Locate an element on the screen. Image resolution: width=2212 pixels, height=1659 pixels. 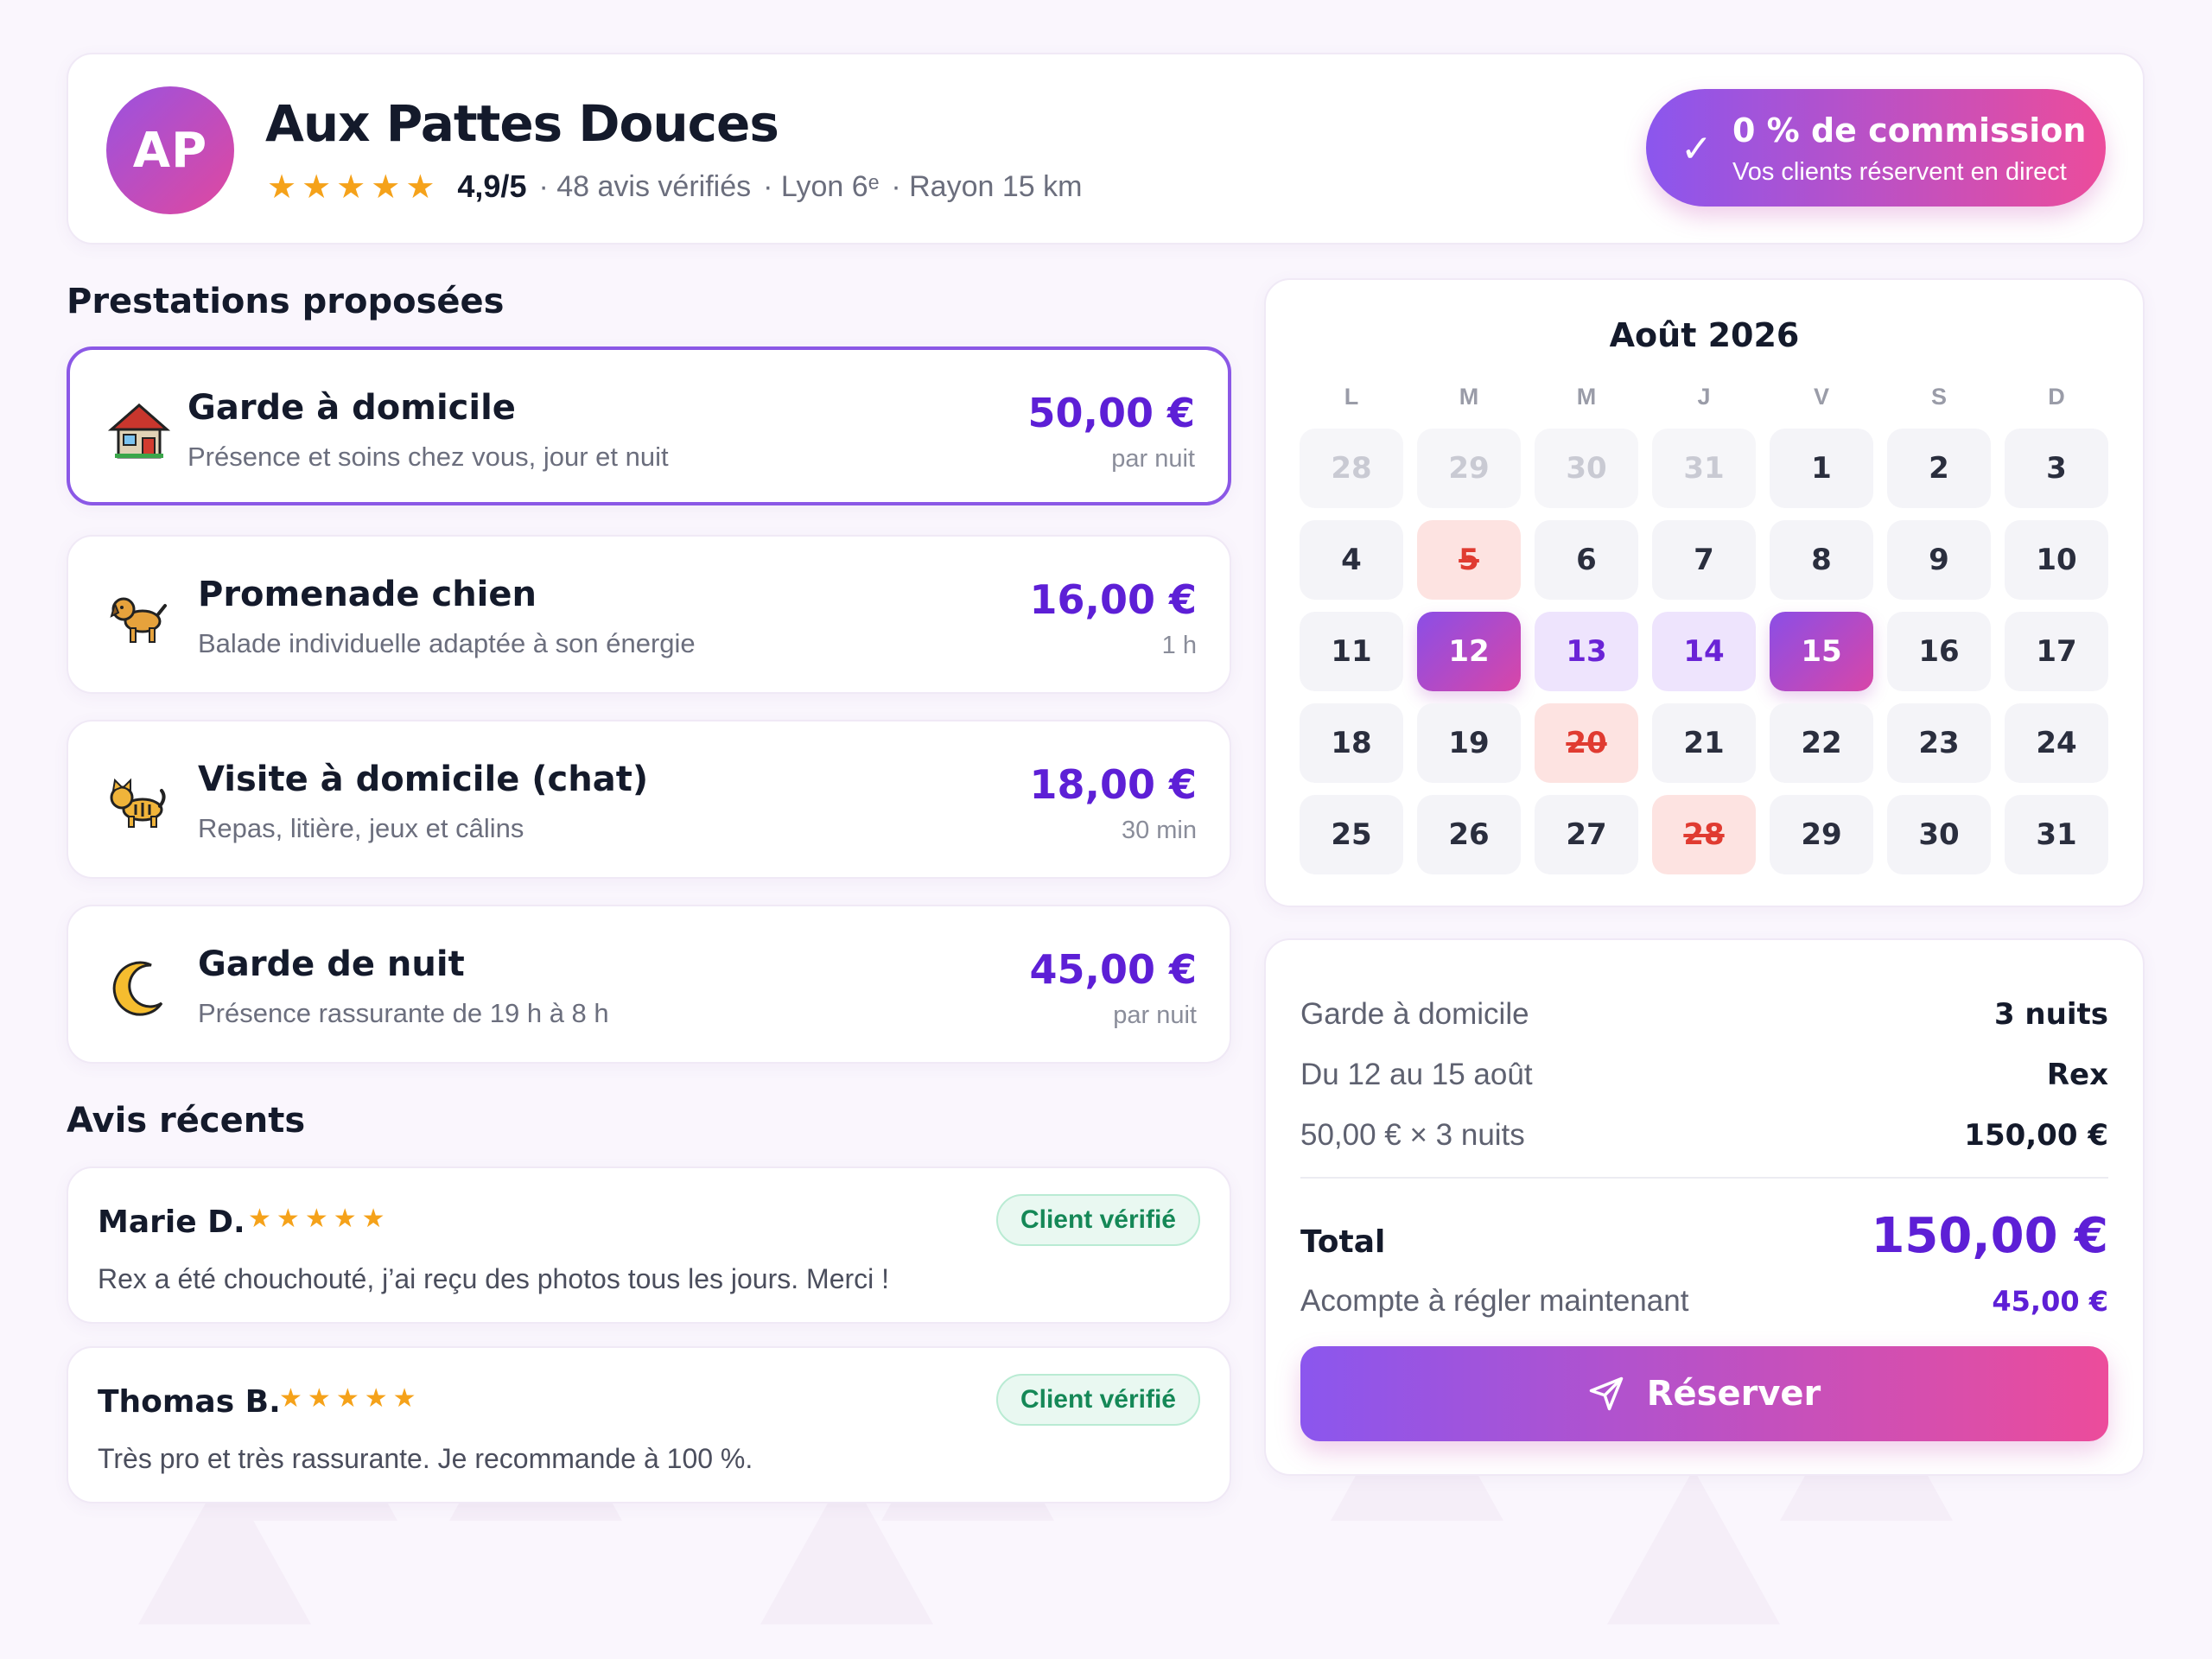
calendar-day-unavailable: 28 is located at coordinates (1704, 834).